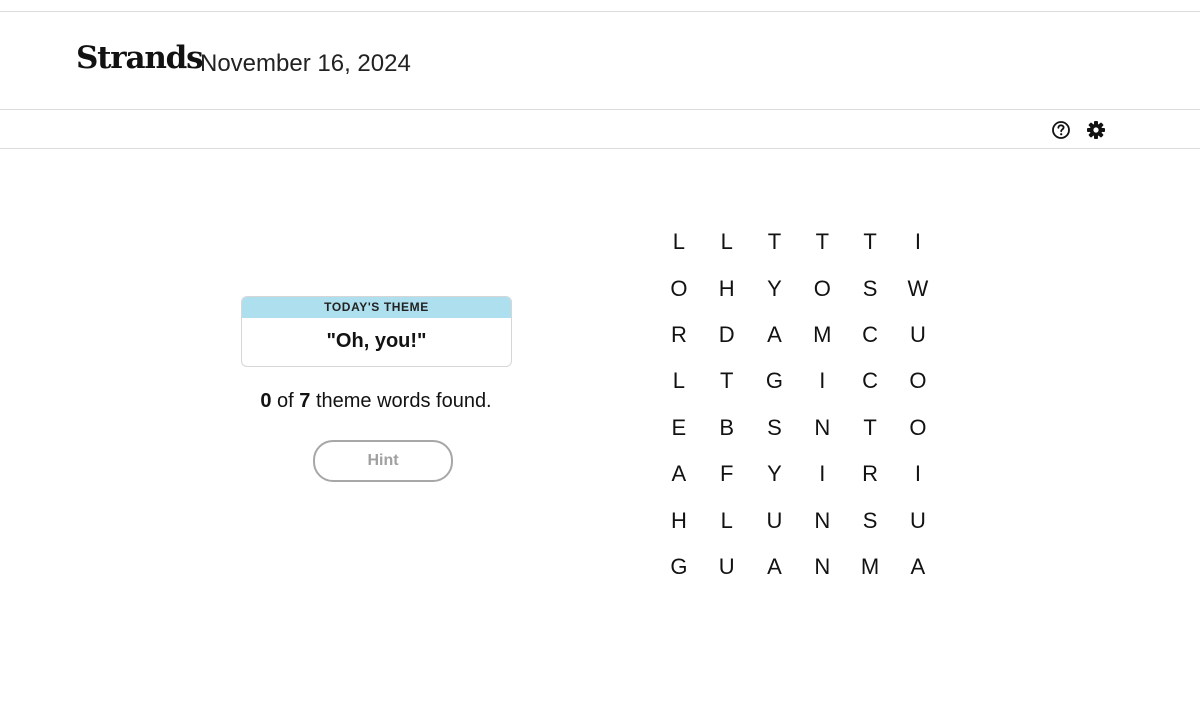  I want to click on letter-cell: E, so click(679, 428).